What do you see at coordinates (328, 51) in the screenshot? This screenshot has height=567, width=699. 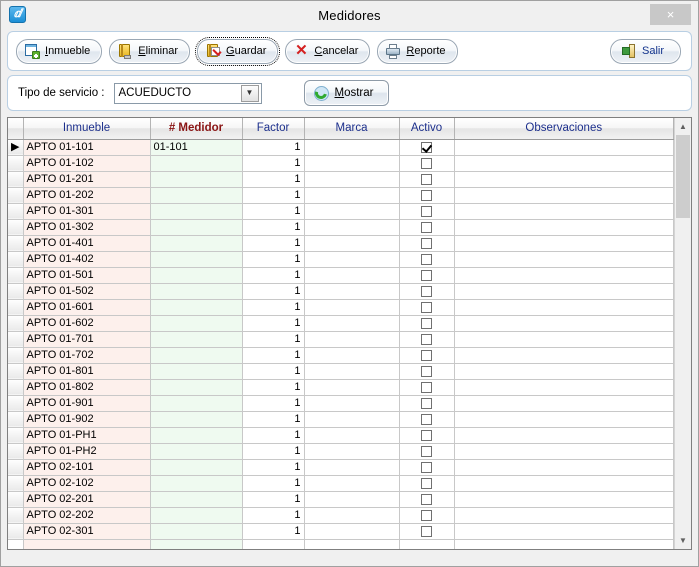 I see `cancelar-button: ✕ Cancelar` at bounding box center [328, 51].